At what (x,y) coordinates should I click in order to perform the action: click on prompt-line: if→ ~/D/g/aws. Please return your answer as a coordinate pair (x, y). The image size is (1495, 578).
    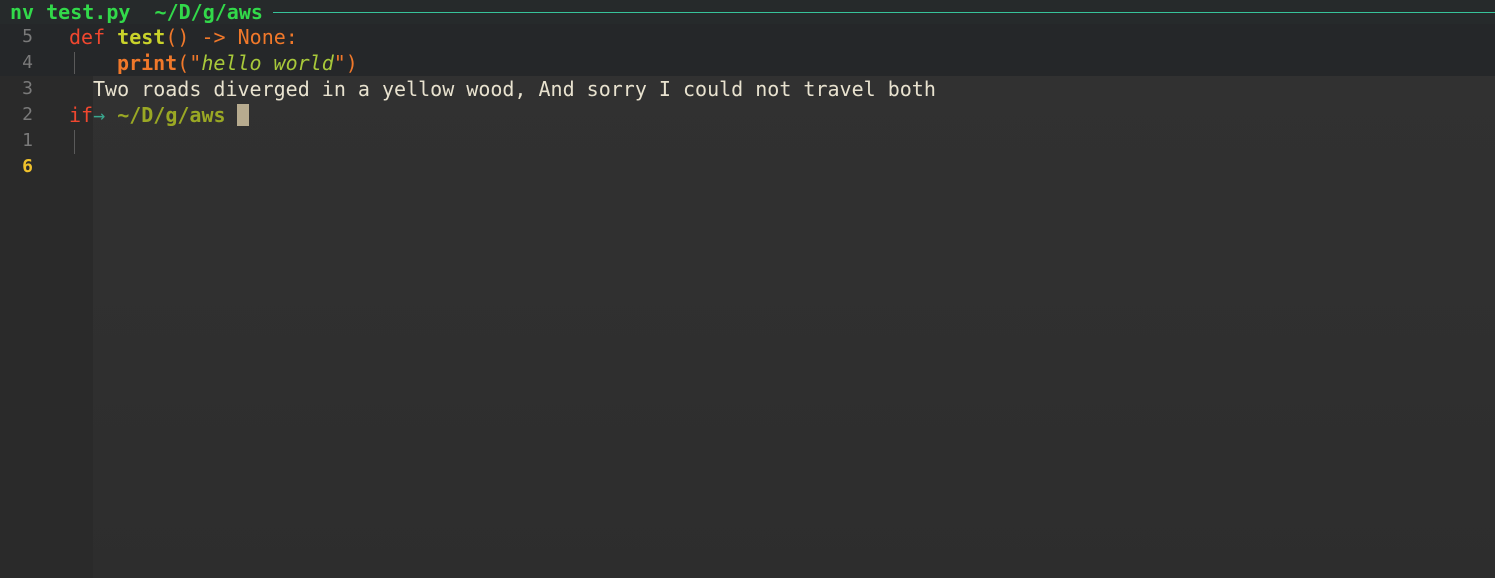
    Looking at the image, I should click on (147, 115).